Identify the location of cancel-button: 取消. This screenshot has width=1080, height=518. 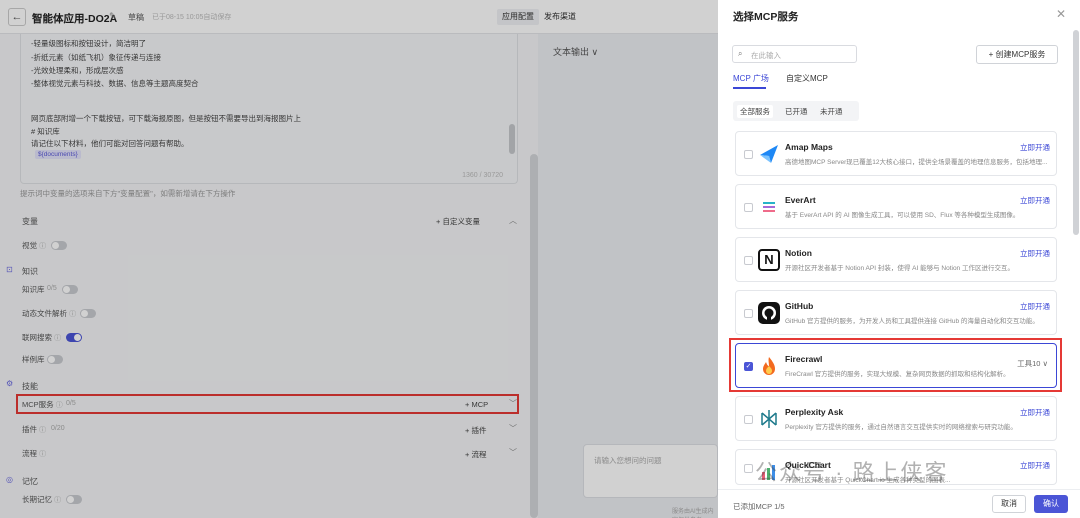
(1009, 504).